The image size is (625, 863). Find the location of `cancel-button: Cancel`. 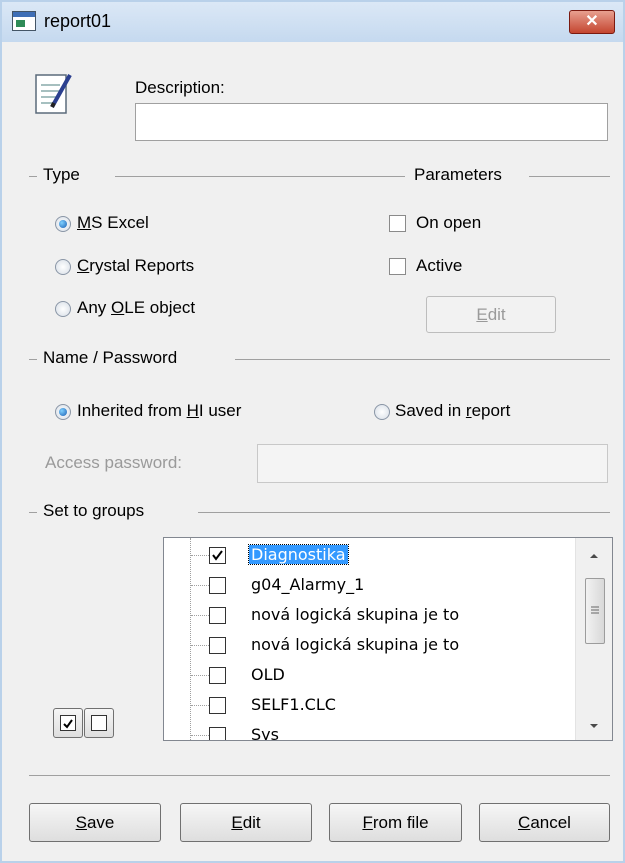

cancel-button: Cancel is located at coordinates (544, 822).